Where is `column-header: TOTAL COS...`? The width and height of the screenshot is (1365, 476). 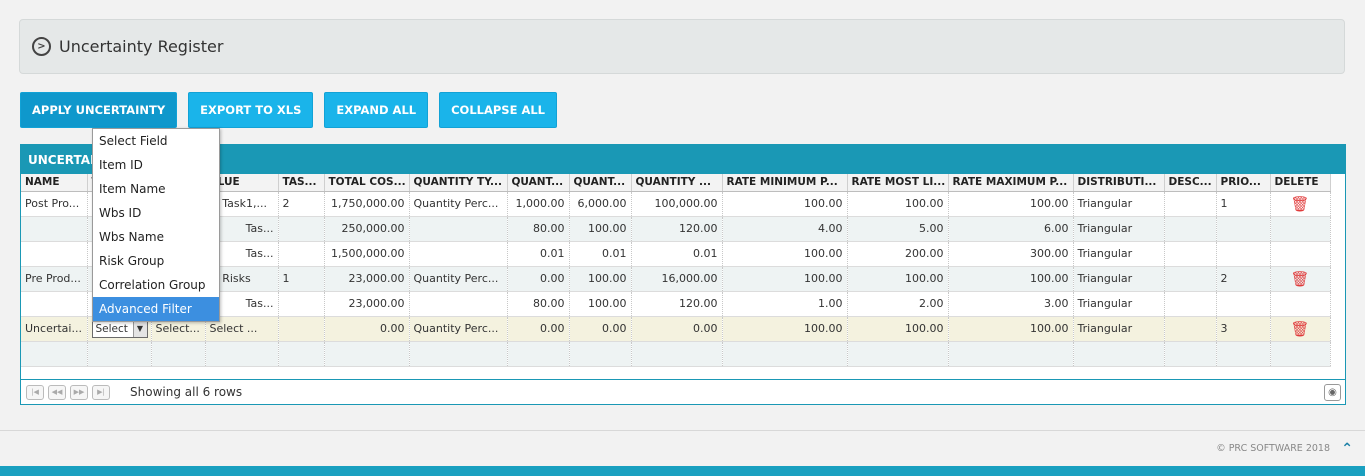
column-header: TOTAL COS... is located at coordinates (367, 183).